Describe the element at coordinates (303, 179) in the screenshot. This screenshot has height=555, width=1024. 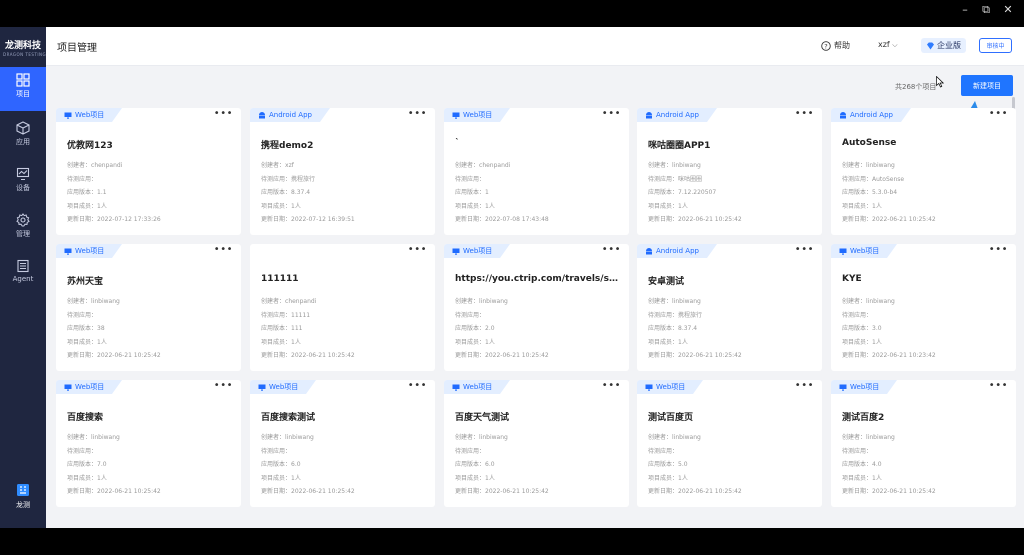
I see `meta-value: 携程旅行` at that location.